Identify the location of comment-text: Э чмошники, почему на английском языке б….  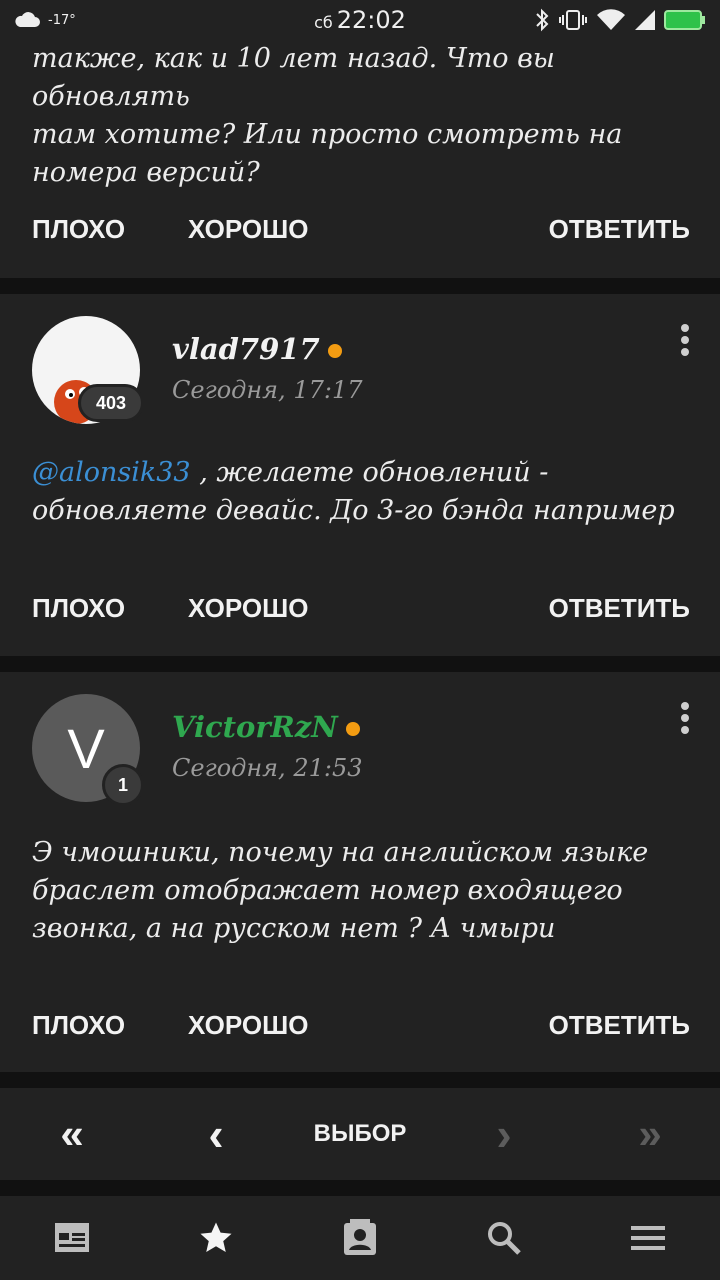
(356, 891).